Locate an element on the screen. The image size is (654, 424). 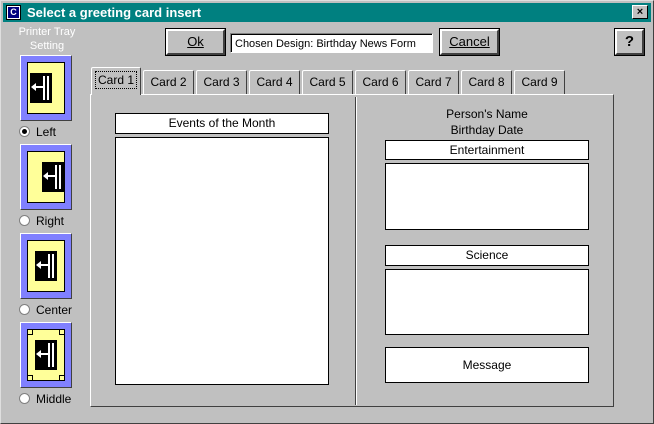
tab-card-3: Card 3 is located at coordinates (221, 82).